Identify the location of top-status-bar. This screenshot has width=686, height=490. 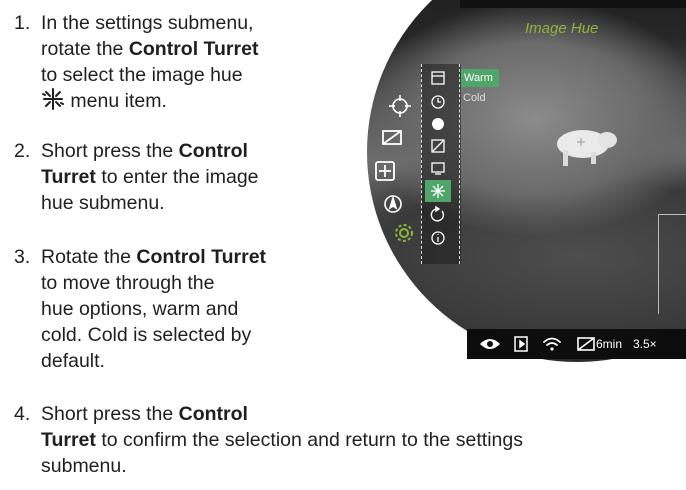
(573, 4).